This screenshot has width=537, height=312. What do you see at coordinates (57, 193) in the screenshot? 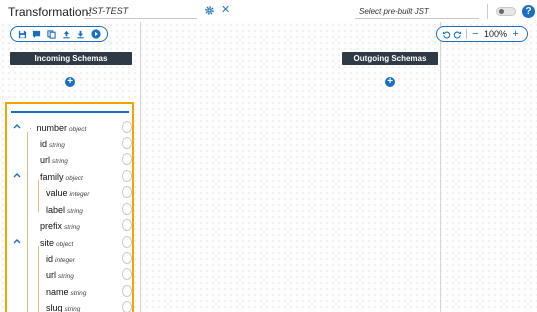
I see `node-name: value` at bounding box center [57, 193].